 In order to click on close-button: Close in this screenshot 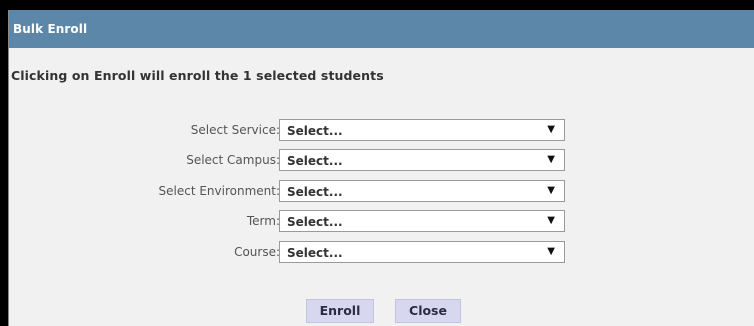, I will do `click(428, 311)`.